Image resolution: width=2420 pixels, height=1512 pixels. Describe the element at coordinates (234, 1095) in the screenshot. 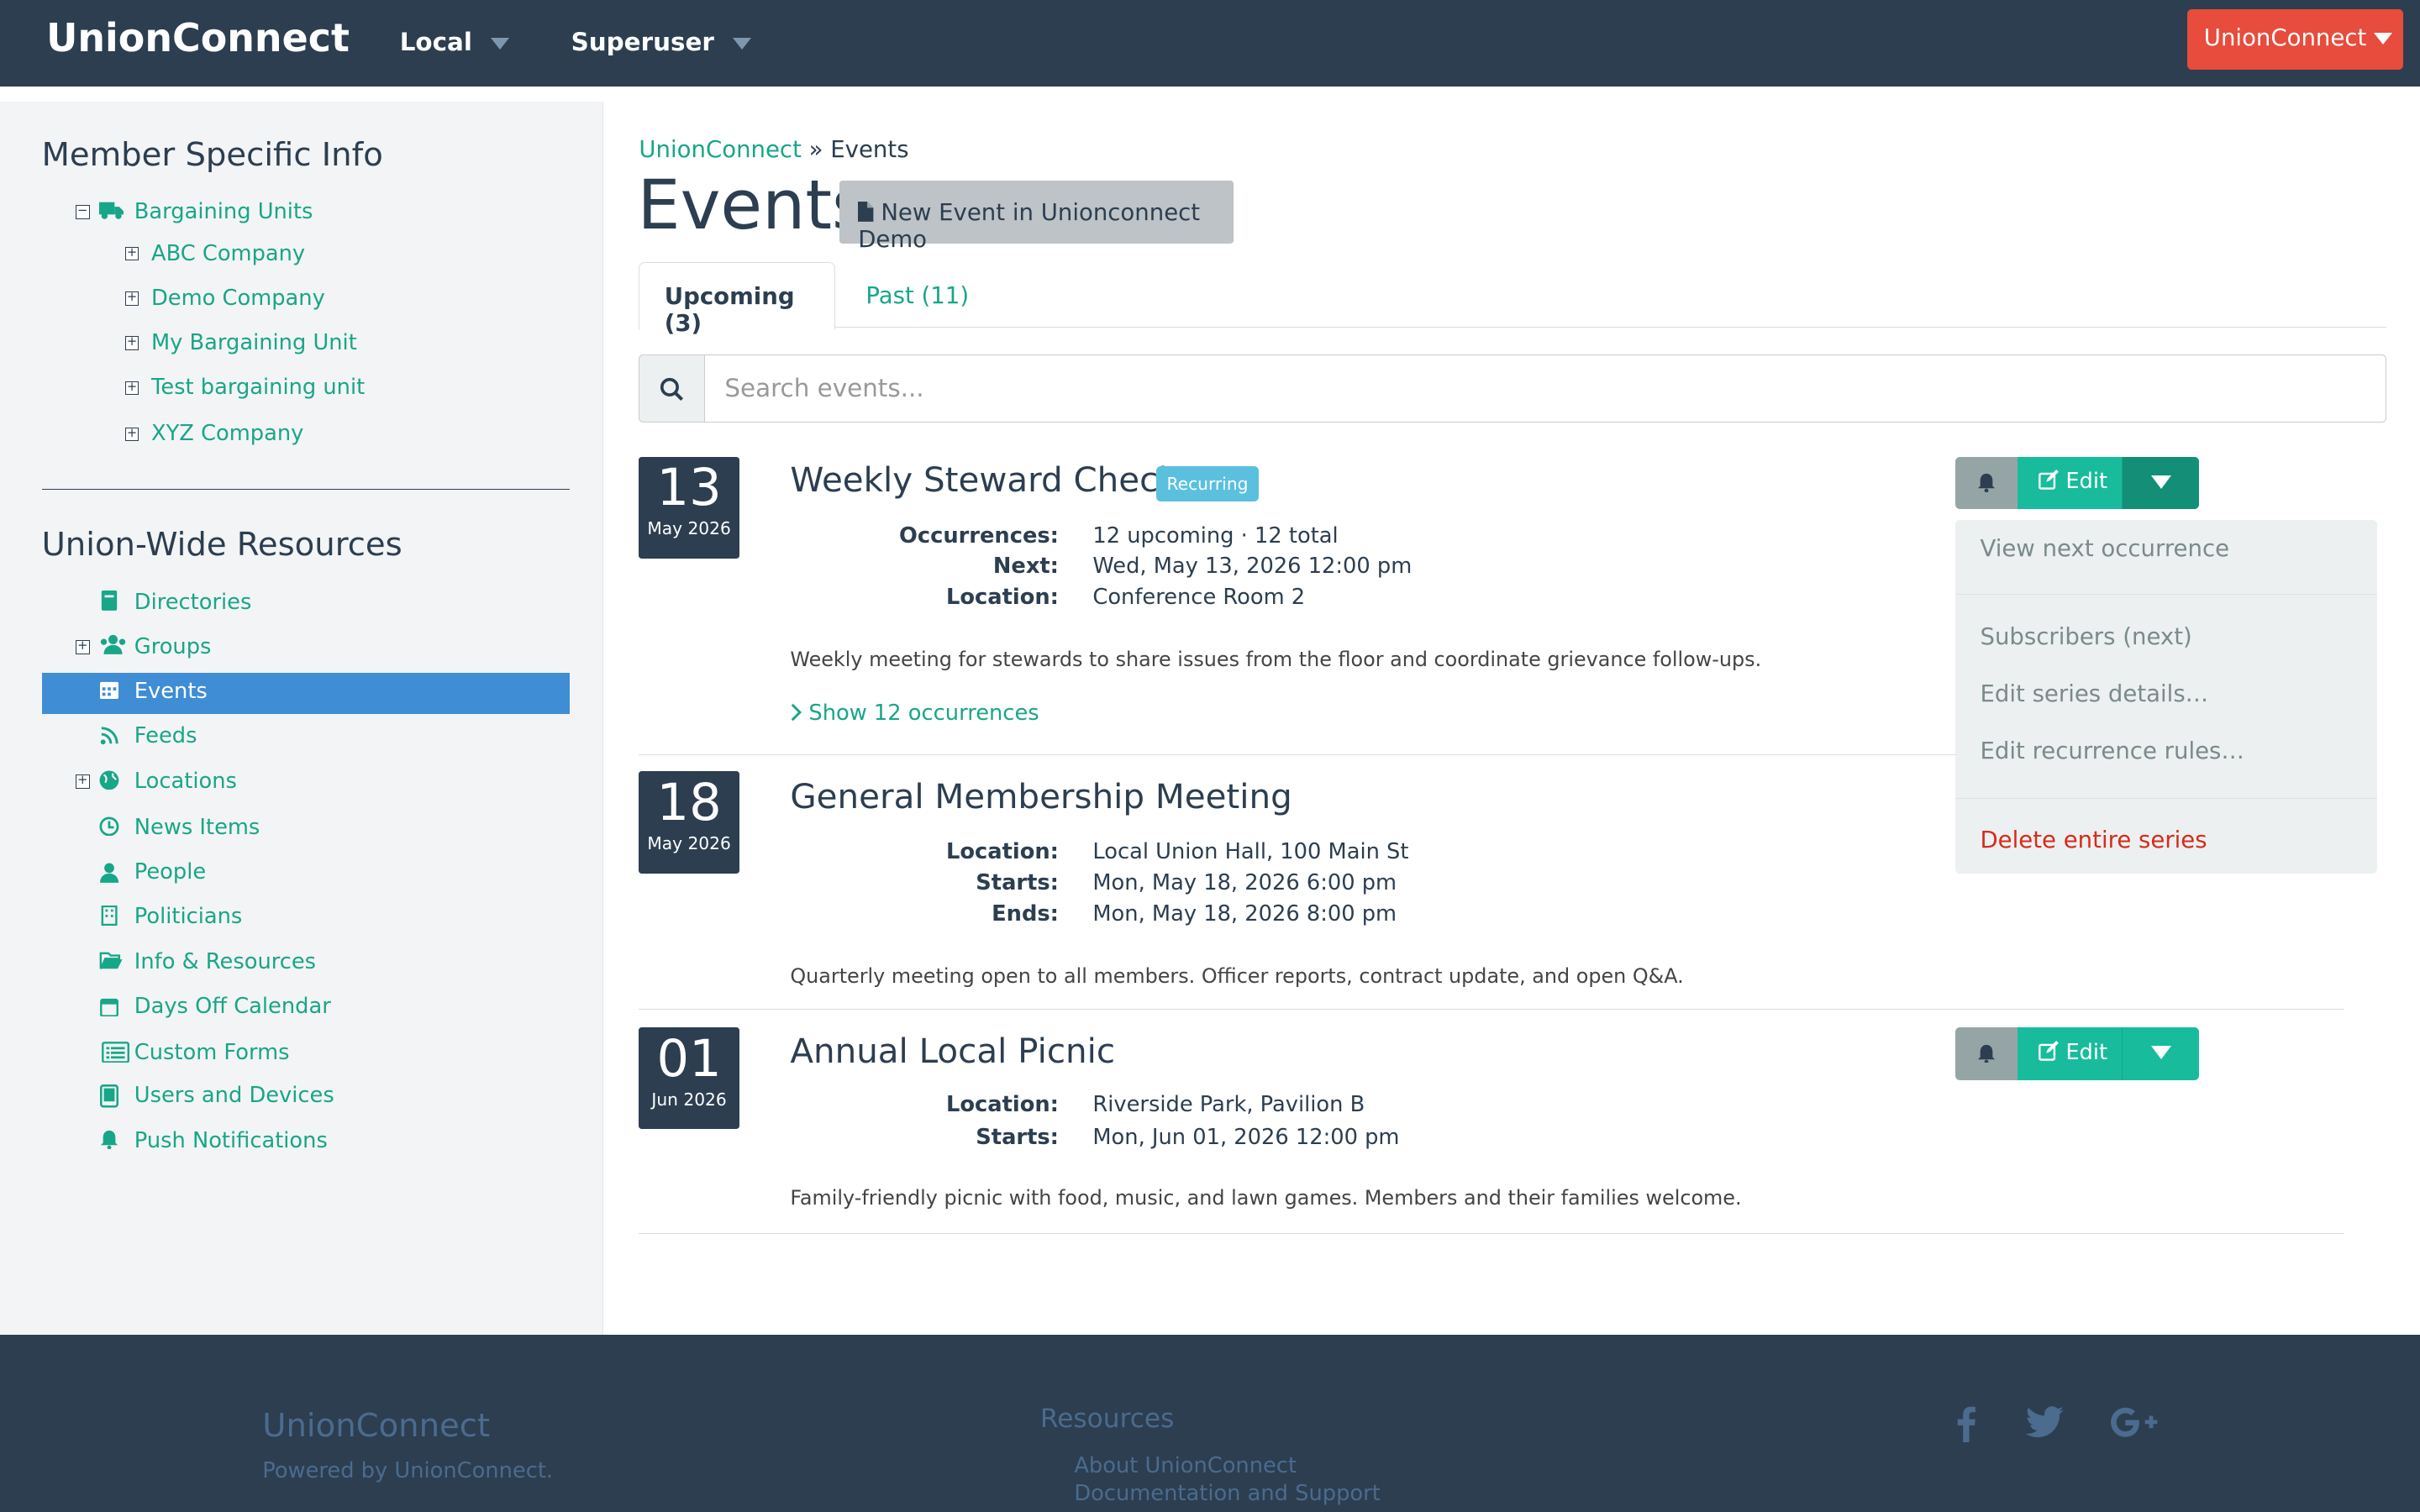

I see `sidebar-item-users-and-devices: Users and Devices` at that location.